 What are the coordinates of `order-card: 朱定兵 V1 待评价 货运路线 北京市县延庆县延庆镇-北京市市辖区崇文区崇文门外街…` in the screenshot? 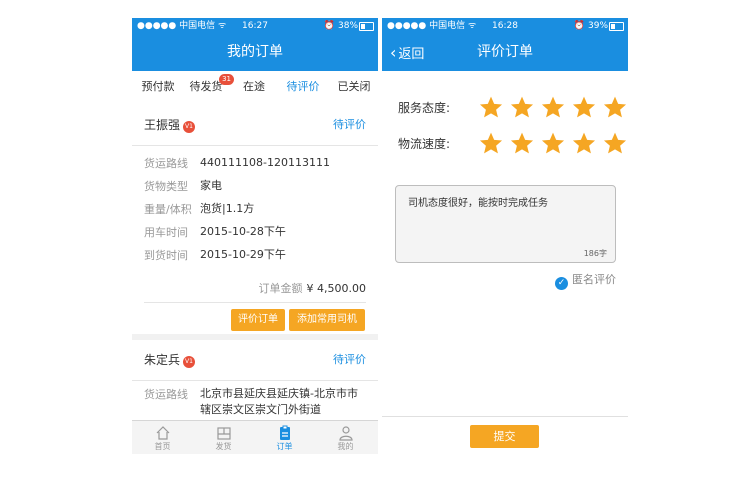 It's located at (255, 380).